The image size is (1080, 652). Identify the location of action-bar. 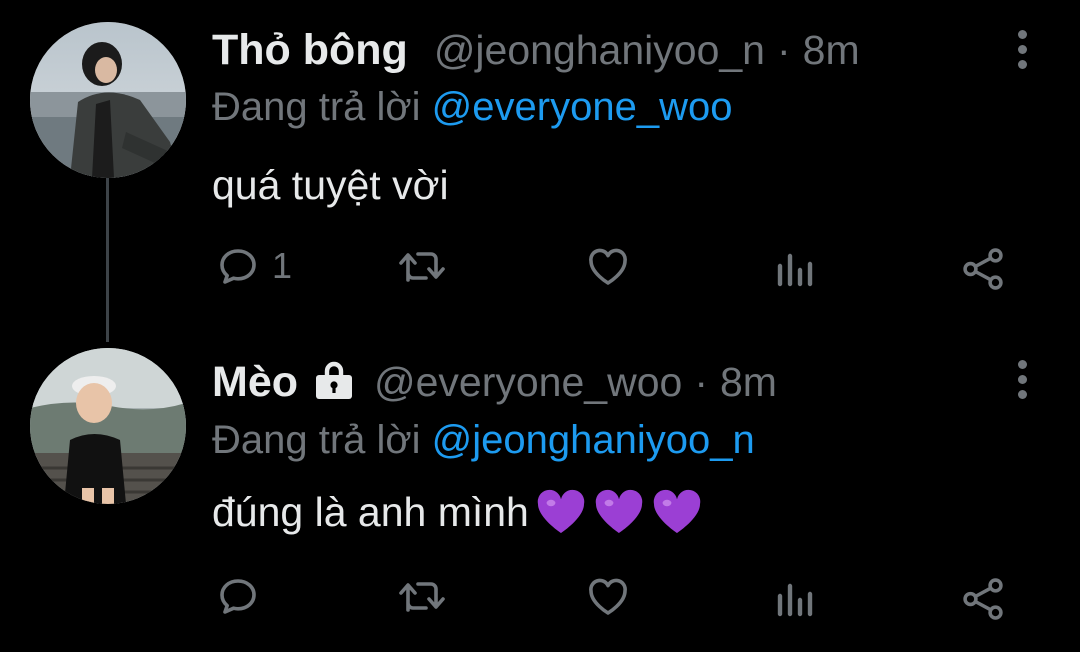
(540, 600).